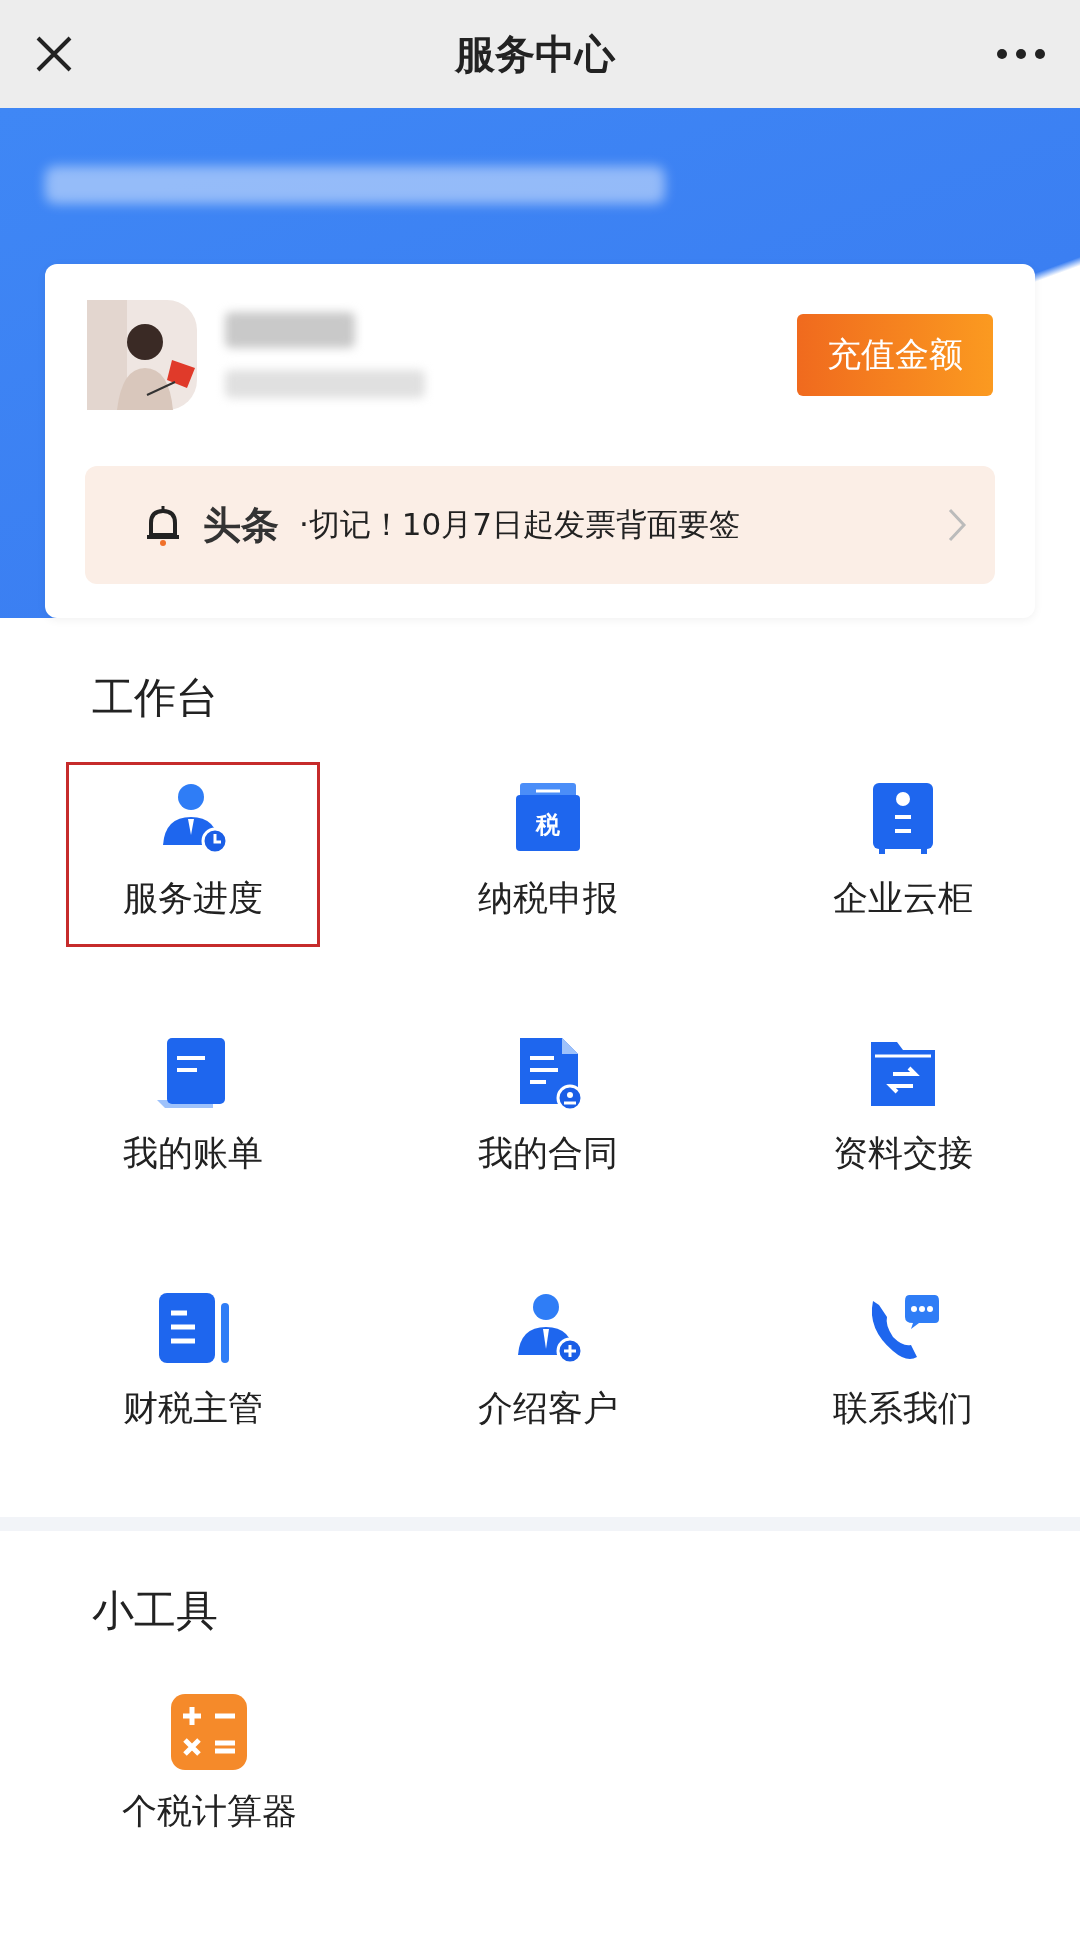 The width and height of the screenshot is (1080, 1950). Describe the element at coordinates (902, 1109) in the screenshot. I see `workbench-item: 资料交接` at that location.